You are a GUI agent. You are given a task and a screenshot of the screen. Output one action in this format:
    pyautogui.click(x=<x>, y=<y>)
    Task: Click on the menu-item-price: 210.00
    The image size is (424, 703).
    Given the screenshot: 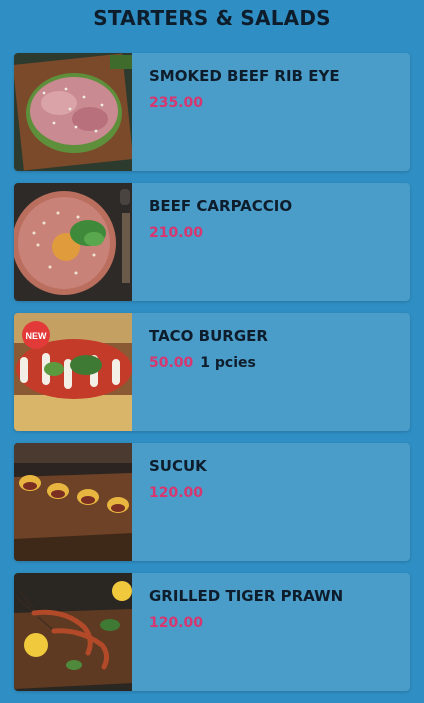 What is the action you would take?
    pyautogui.click(x=176, y=233)
    